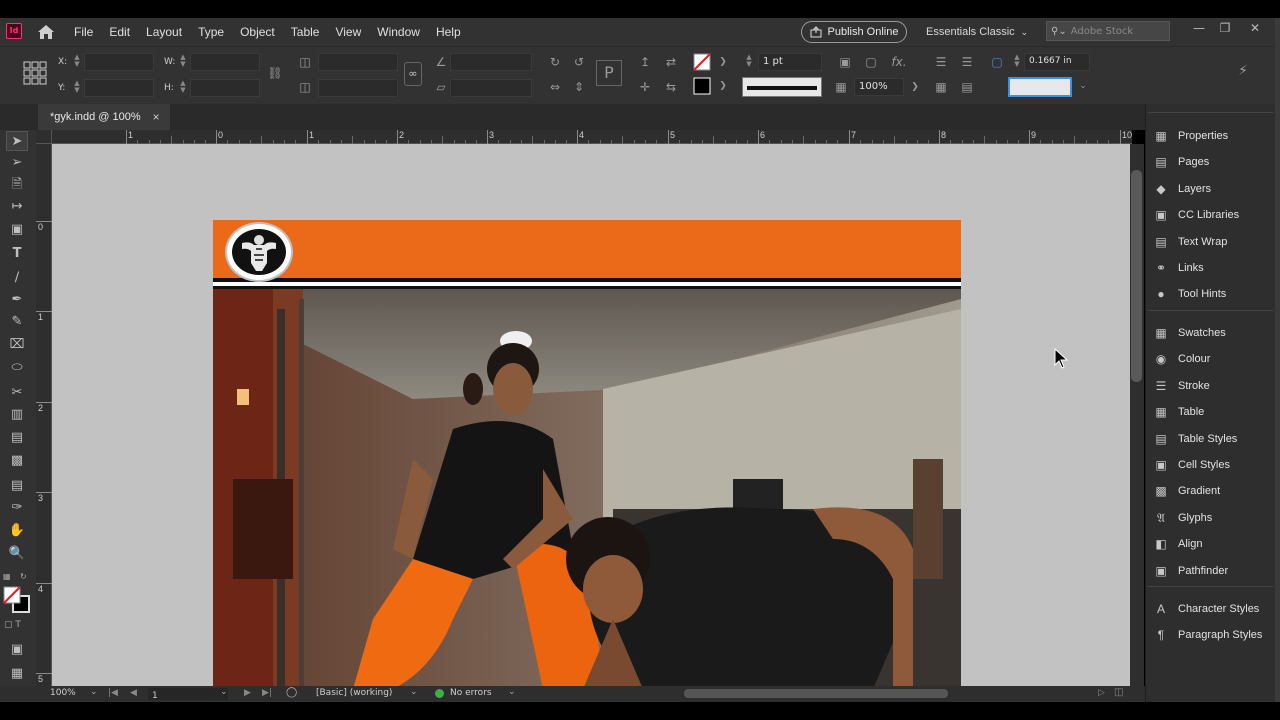 This screenshot has height=720, width=1280. What do you see at coordinates (854, 32) in the screenshot?
I see `publish-online-button: Publish Online` at bounding box center [854, 32].